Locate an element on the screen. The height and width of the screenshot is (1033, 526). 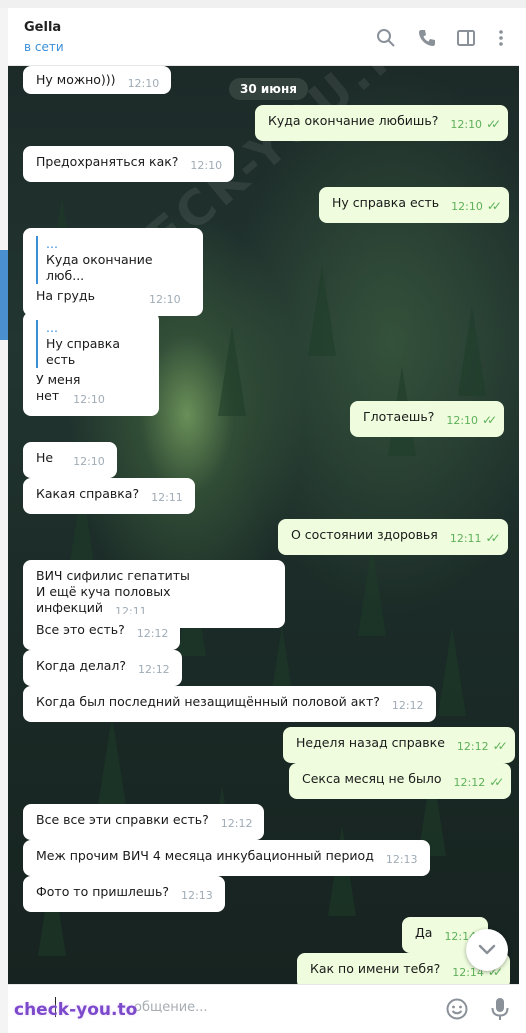
message-in-reply: ... Куда окончание люб... На грудь 12:10 is located at coordinates (113, 272).